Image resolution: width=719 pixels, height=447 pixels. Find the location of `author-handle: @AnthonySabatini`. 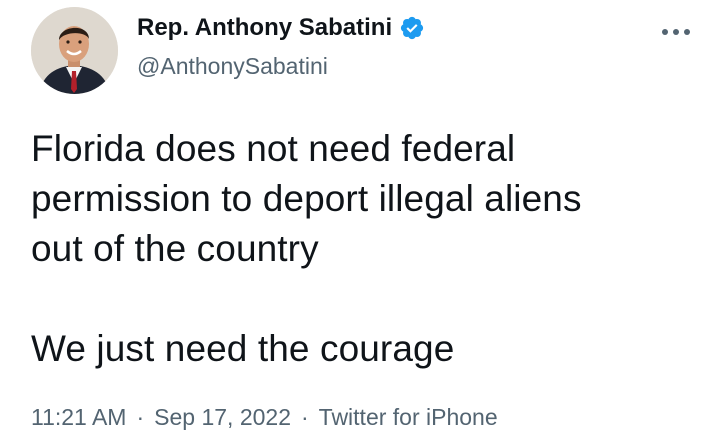

author-handle: @AnthonySabatini is located at coordinates (232, 66).